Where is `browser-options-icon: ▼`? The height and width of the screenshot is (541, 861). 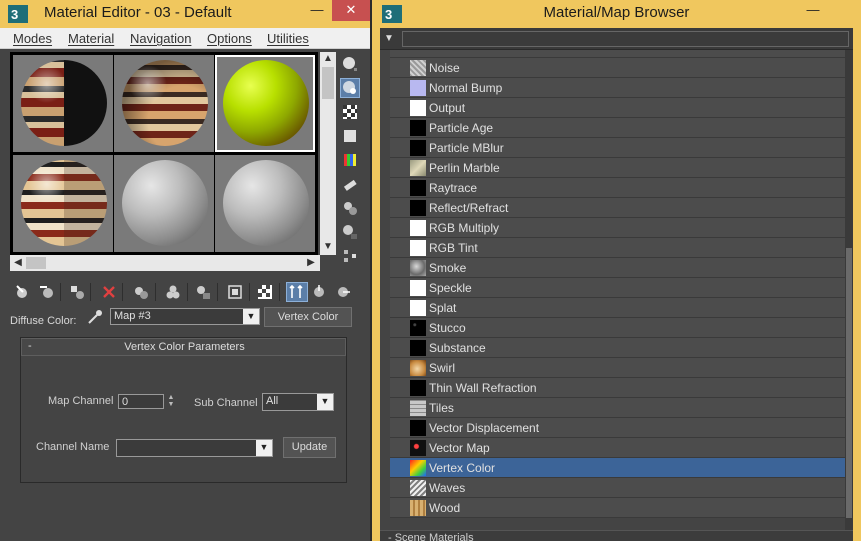 browser-options-icon: ▼ is located at coordinates (390, 39).